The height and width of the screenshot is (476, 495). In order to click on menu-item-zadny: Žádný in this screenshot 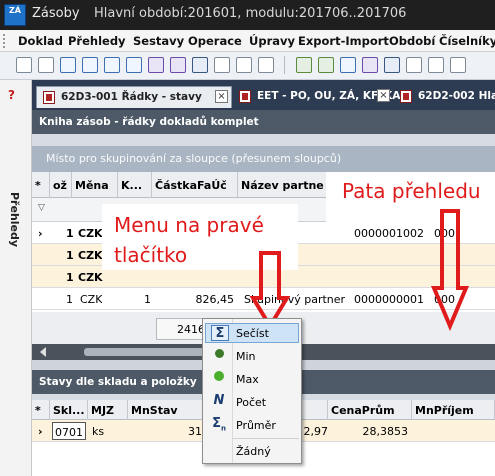, I will do `click(252, 451)`.